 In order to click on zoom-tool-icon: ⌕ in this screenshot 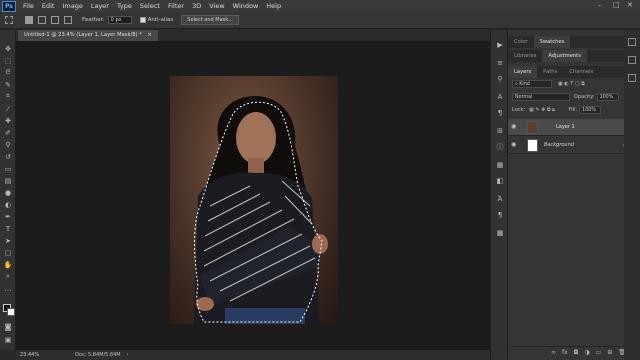, I will do `click(8, 276)`.